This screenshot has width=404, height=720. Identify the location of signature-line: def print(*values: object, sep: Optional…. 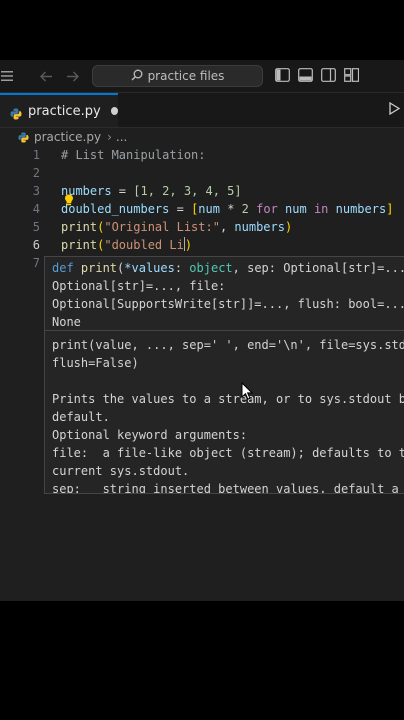
(228, 268).